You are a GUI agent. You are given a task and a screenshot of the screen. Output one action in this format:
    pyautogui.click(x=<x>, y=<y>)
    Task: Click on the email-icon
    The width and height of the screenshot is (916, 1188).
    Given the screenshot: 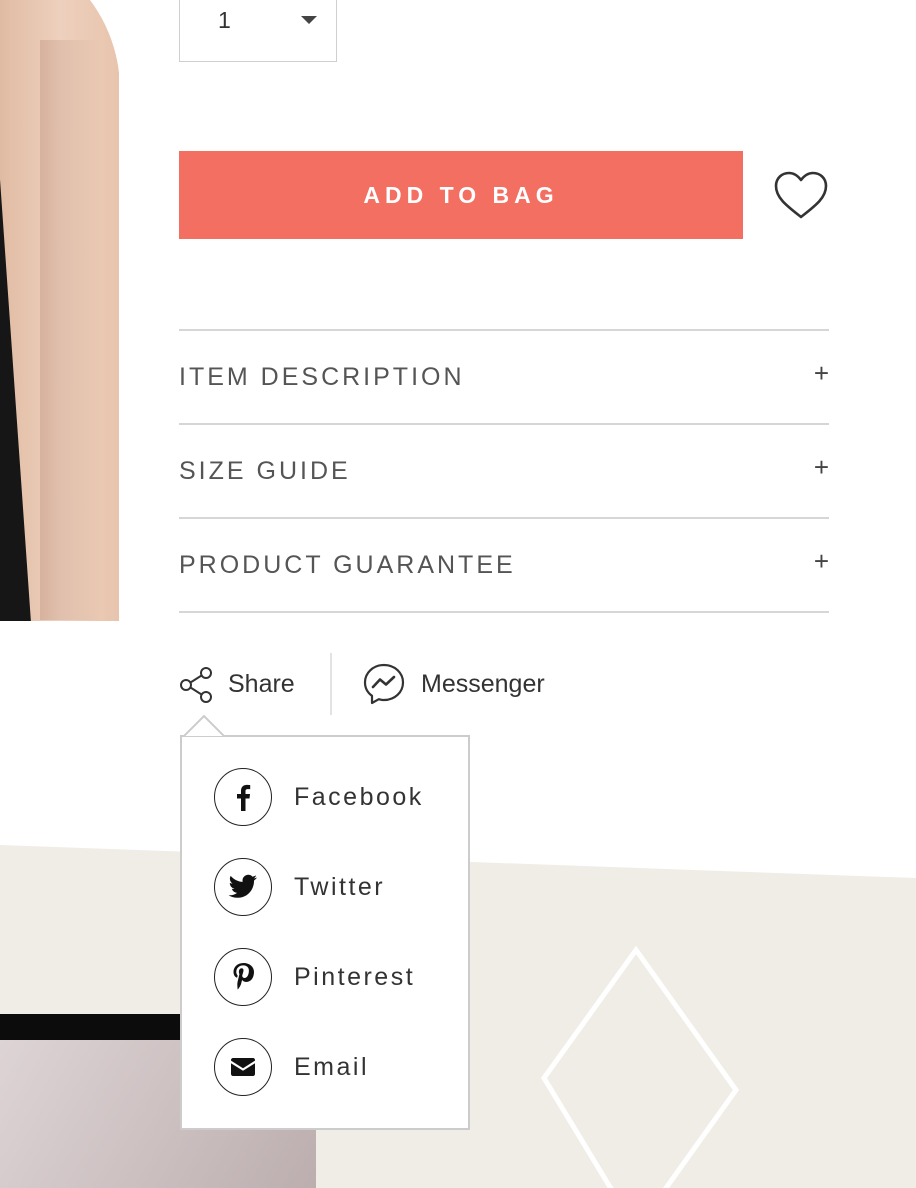 What is the action you would take?
    pyautogui.click(x=243, y=1067)
    